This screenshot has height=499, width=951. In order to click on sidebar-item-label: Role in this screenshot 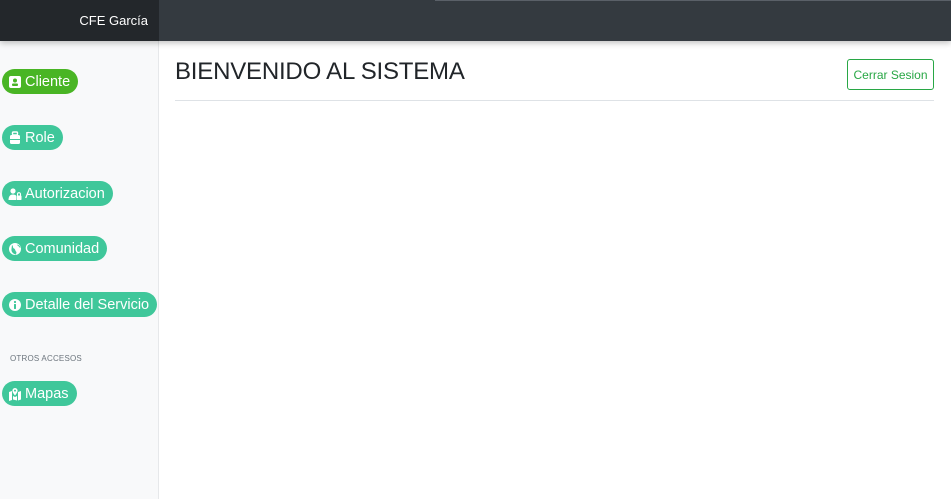, I will do `click(40, 137)`.